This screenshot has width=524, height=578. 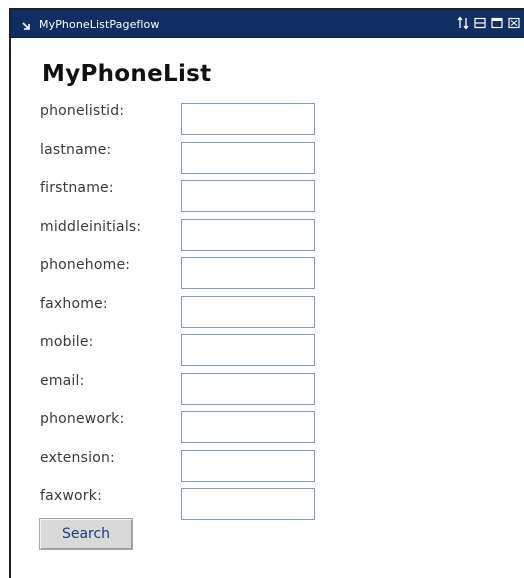 What do you see at coordinates (463, 23) in the screenshot?
I see `move-updown-icon` at bounding box center [463, 23].